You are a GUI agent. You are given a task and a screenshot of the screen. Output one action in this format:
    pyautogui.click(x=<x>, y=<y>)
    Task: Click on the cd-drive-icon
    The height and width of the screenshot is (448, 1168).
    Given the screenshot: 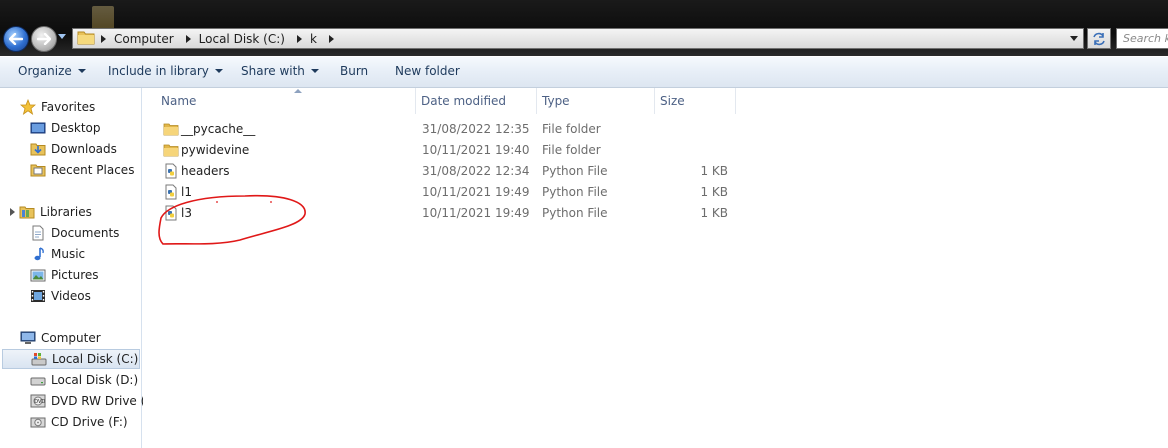 What is the action you would take?
    pyautogui.click(x=38, y=422)
    